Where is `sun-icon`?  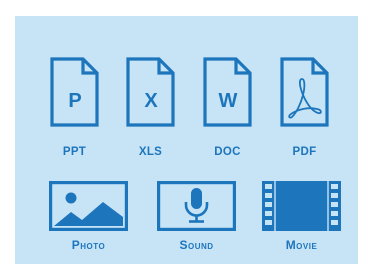 sun-icon is located at coordinates (71, 198).